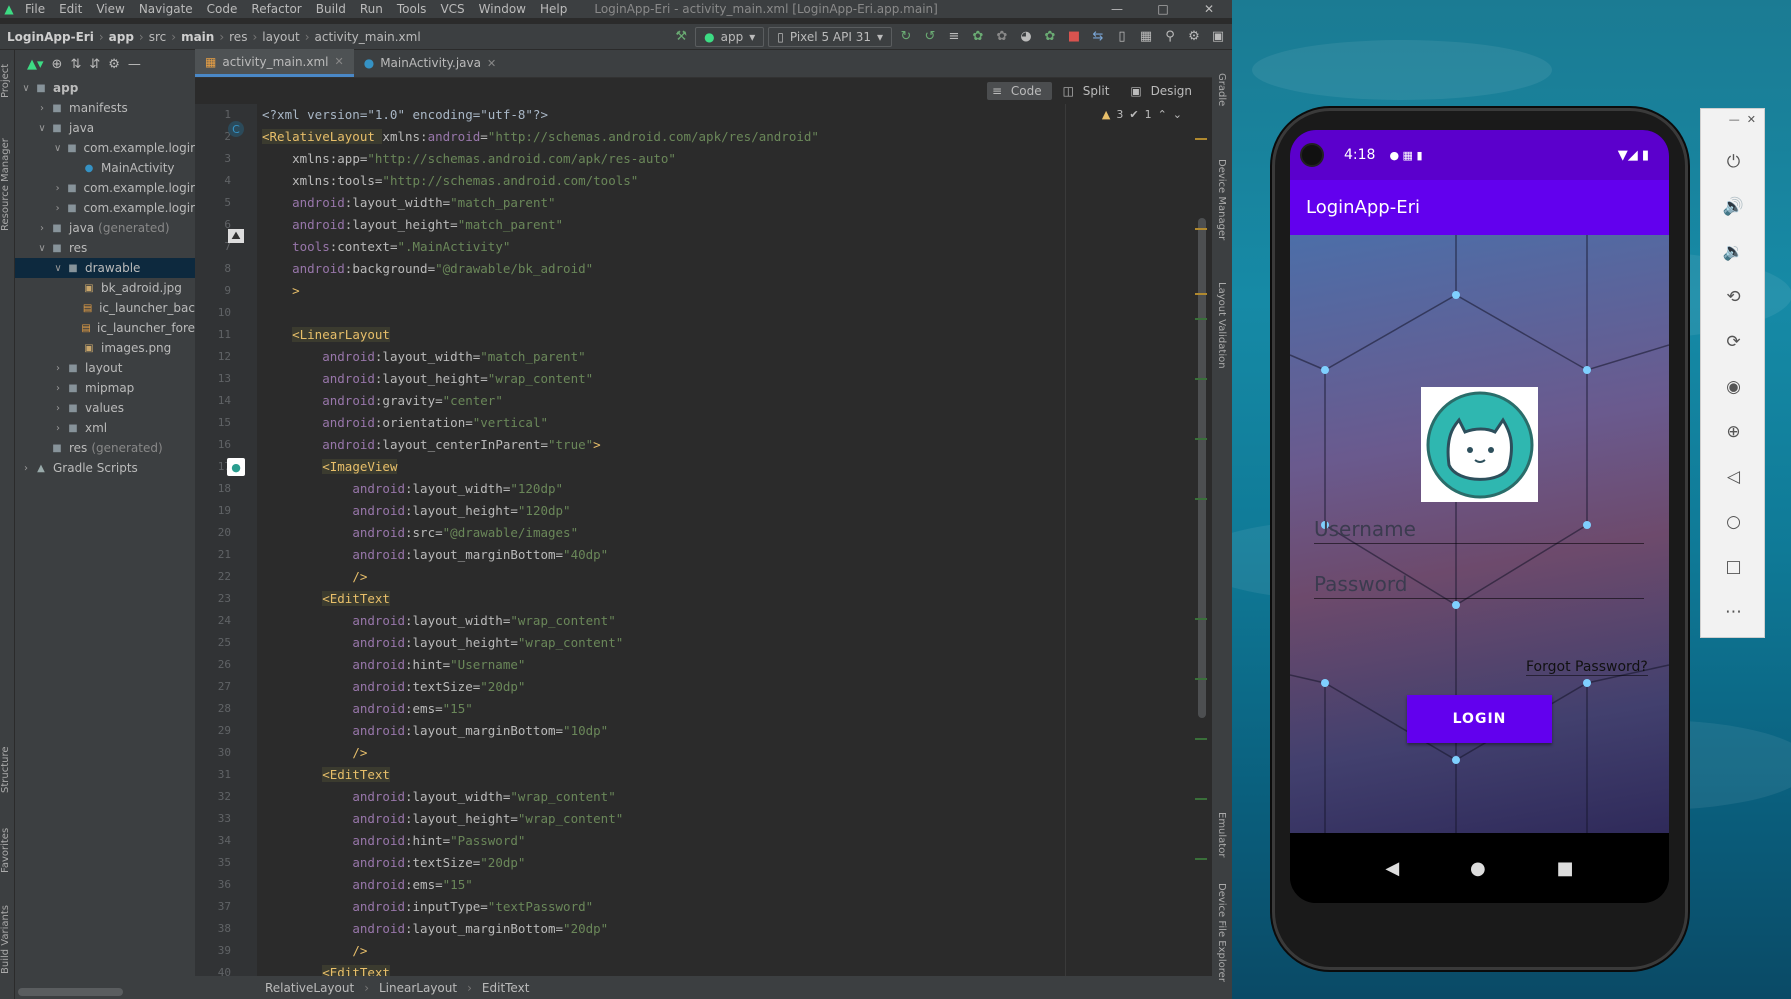  Describe the element at coordinates (105, 328) in the screenshot. I see `tree-item: ▤ ic_launcher_fore` at that location.